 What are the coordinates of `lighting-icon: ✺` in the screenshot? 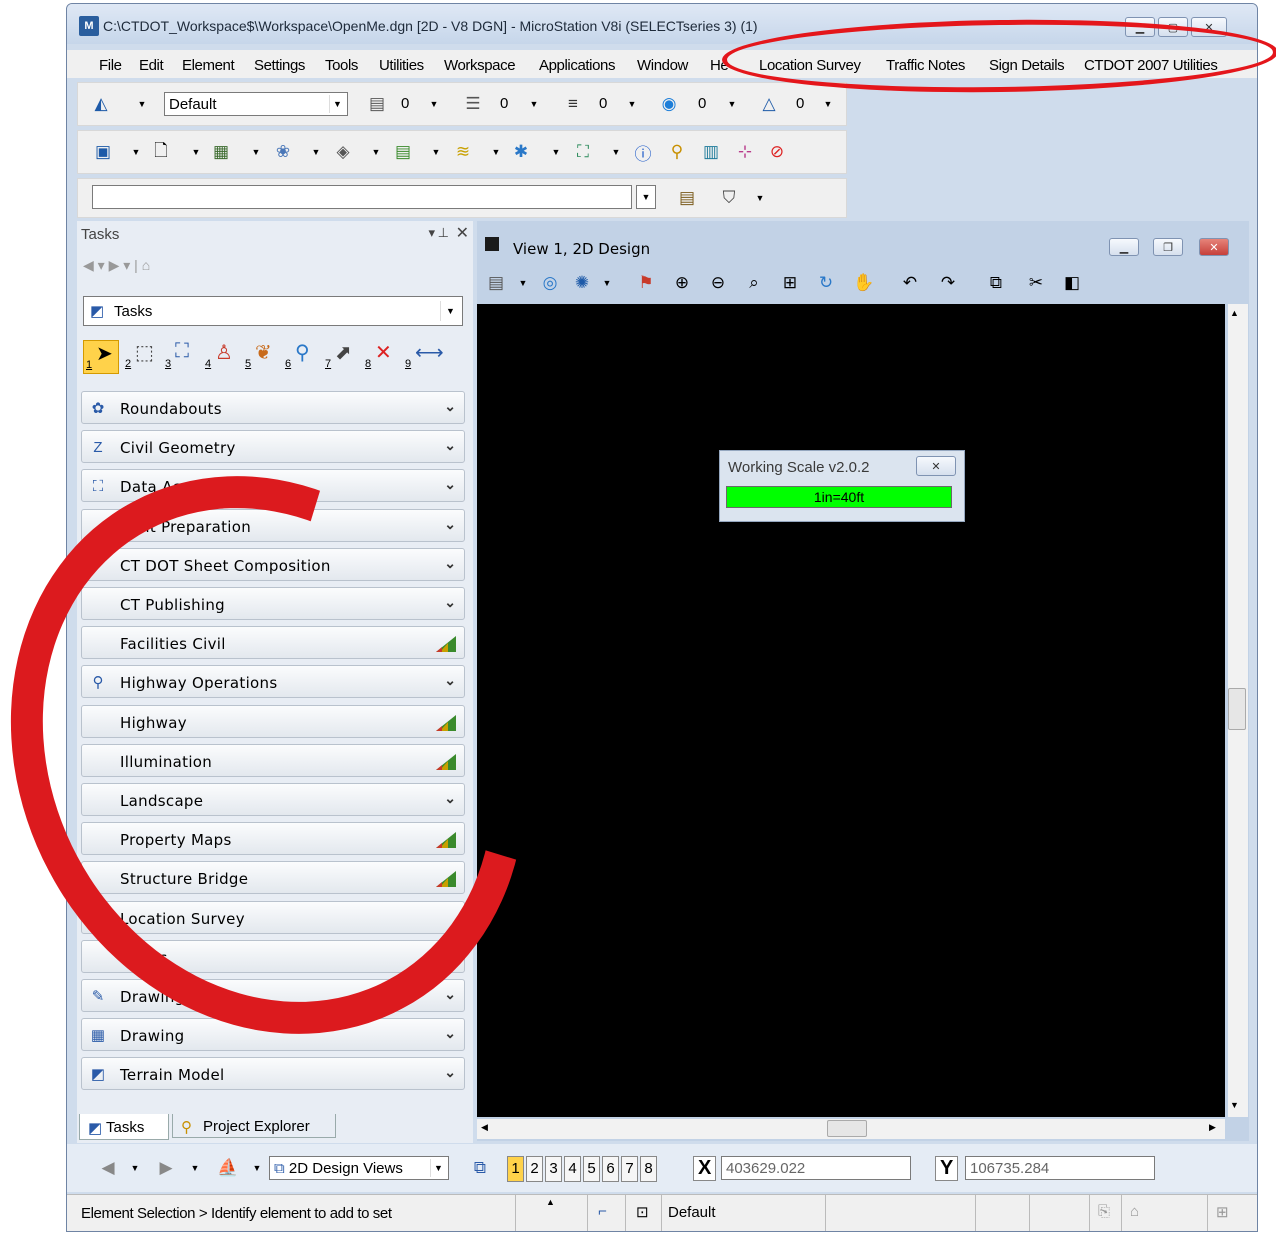 It's located at (582, 283).